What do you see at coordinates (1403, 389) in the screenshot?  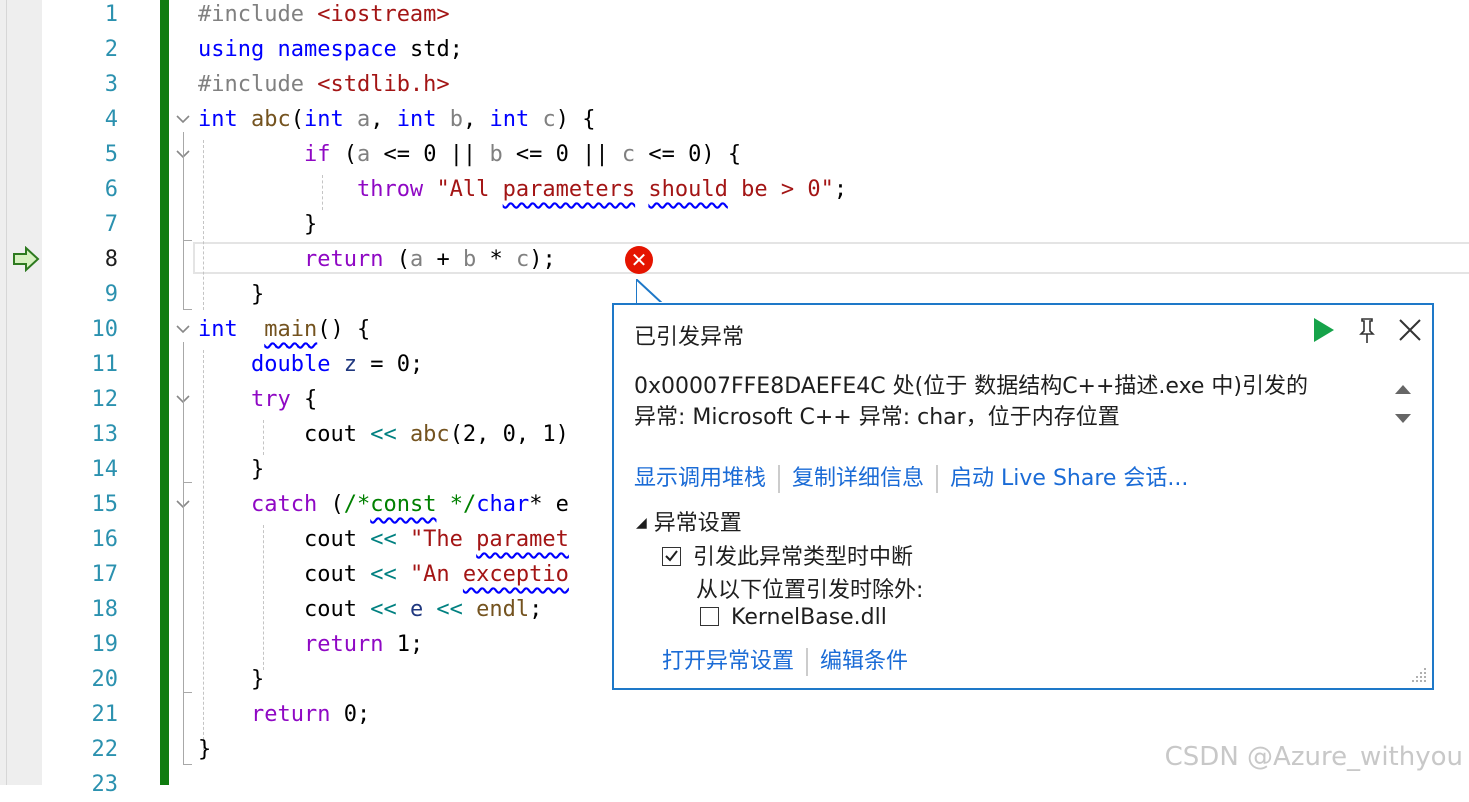 I see `scroll-up-icon` at bounding box center [1403, 389].